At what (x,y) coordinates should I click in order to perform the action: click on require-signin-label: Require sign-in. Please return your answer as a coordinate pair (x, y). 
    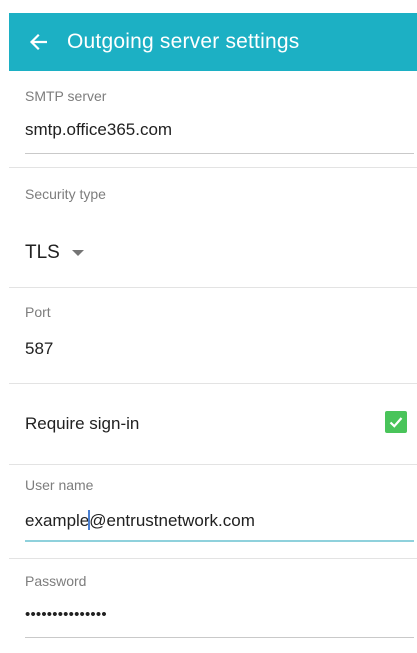
    Looking at the image, I should click on (82, 423).